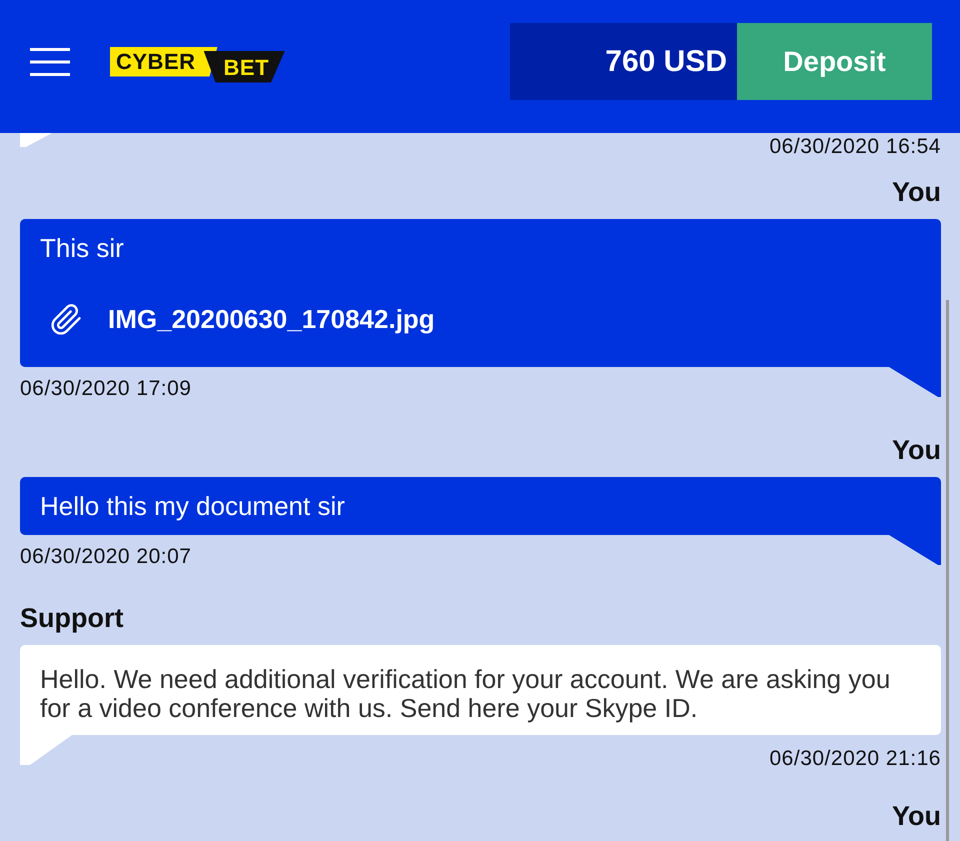 Image resolution: width=960 pixels, height=841 pixels. Describe the element at coordinates (106, 557) in the screenshot. I see `message-time: 06/30/2020 20:07` at that location.